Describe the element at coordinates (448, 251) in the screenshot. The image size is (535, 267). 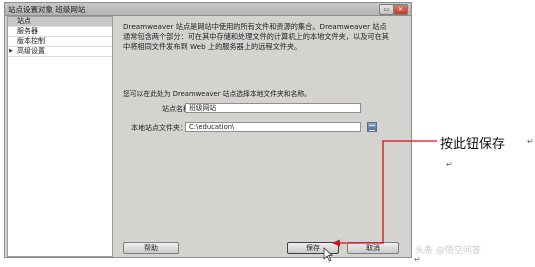
I see `watermark: 头条 @悟空问答` at that location.